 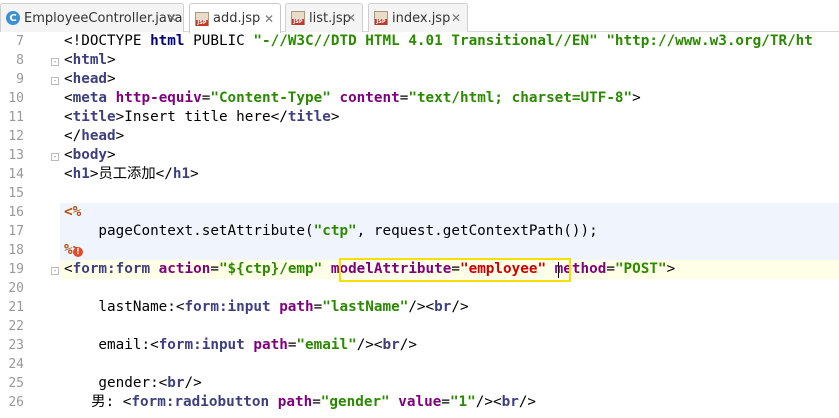 What do you see at coordinates (16, 136) in the screenshot?
I see `line-number: 12` at bounding box center [16, 136].